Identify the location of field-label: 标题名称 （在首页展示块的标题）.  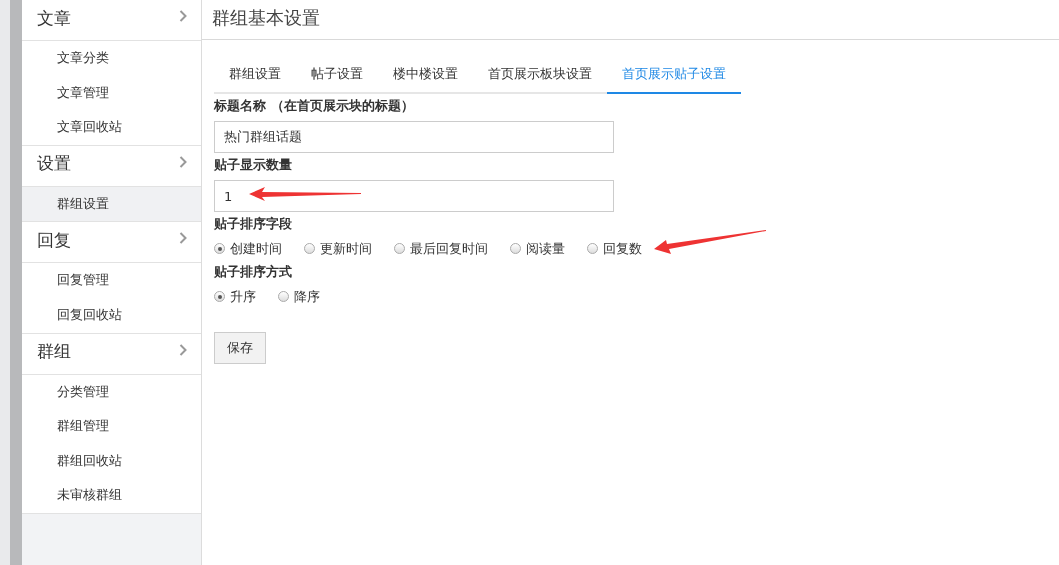
(314, 105).